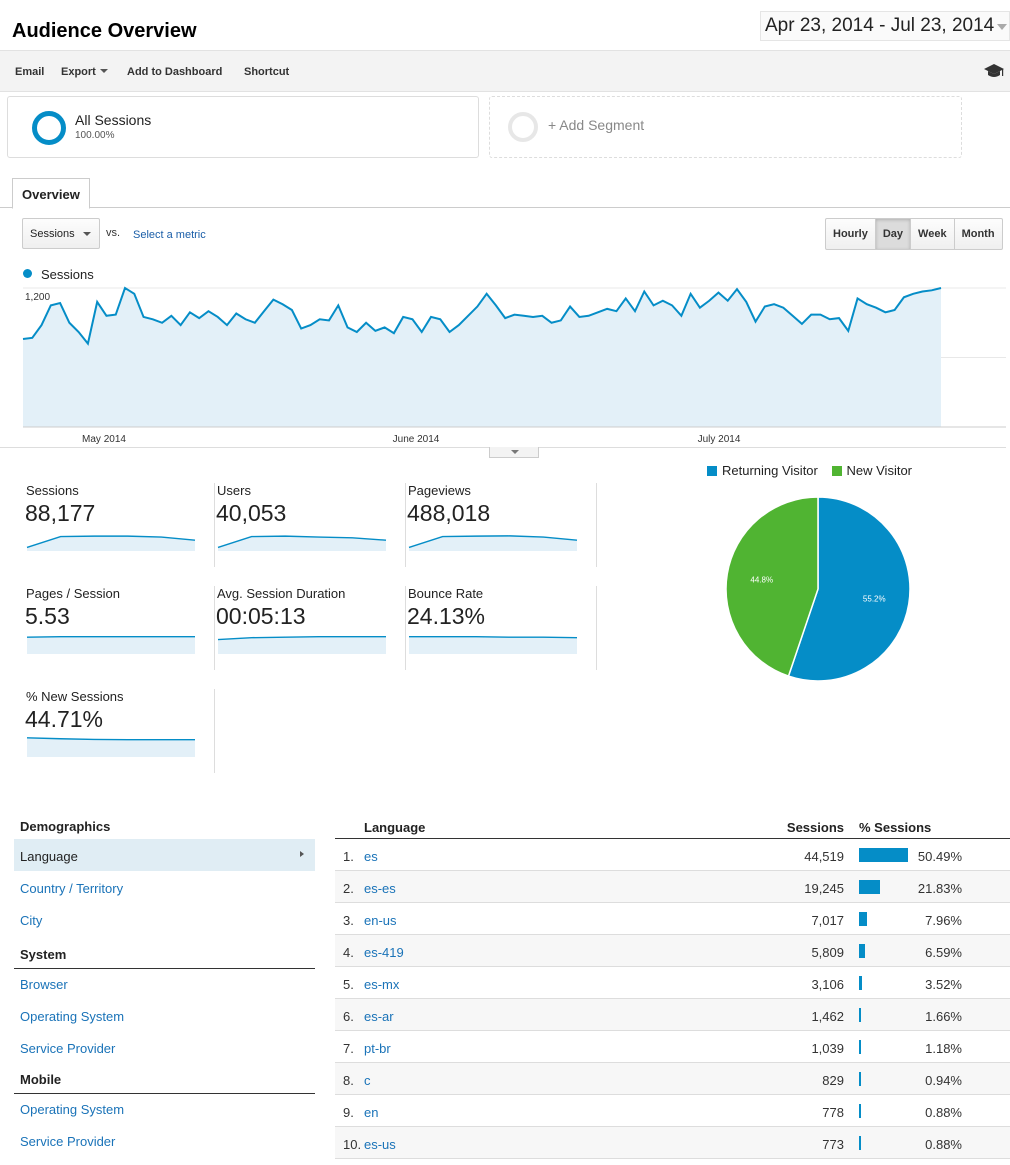  I want to click on scorecard-label: Bounce Rate, so click(446, 593).